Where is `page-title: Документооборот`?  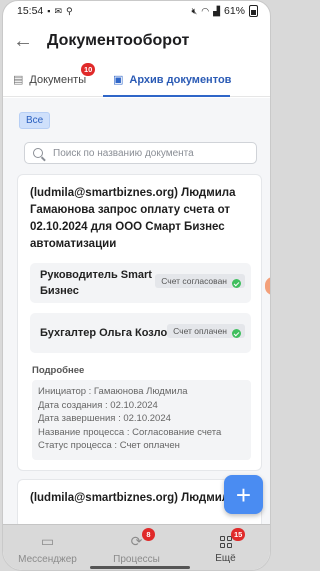 page-title: Документооборот is located at coordinates (118, 40).